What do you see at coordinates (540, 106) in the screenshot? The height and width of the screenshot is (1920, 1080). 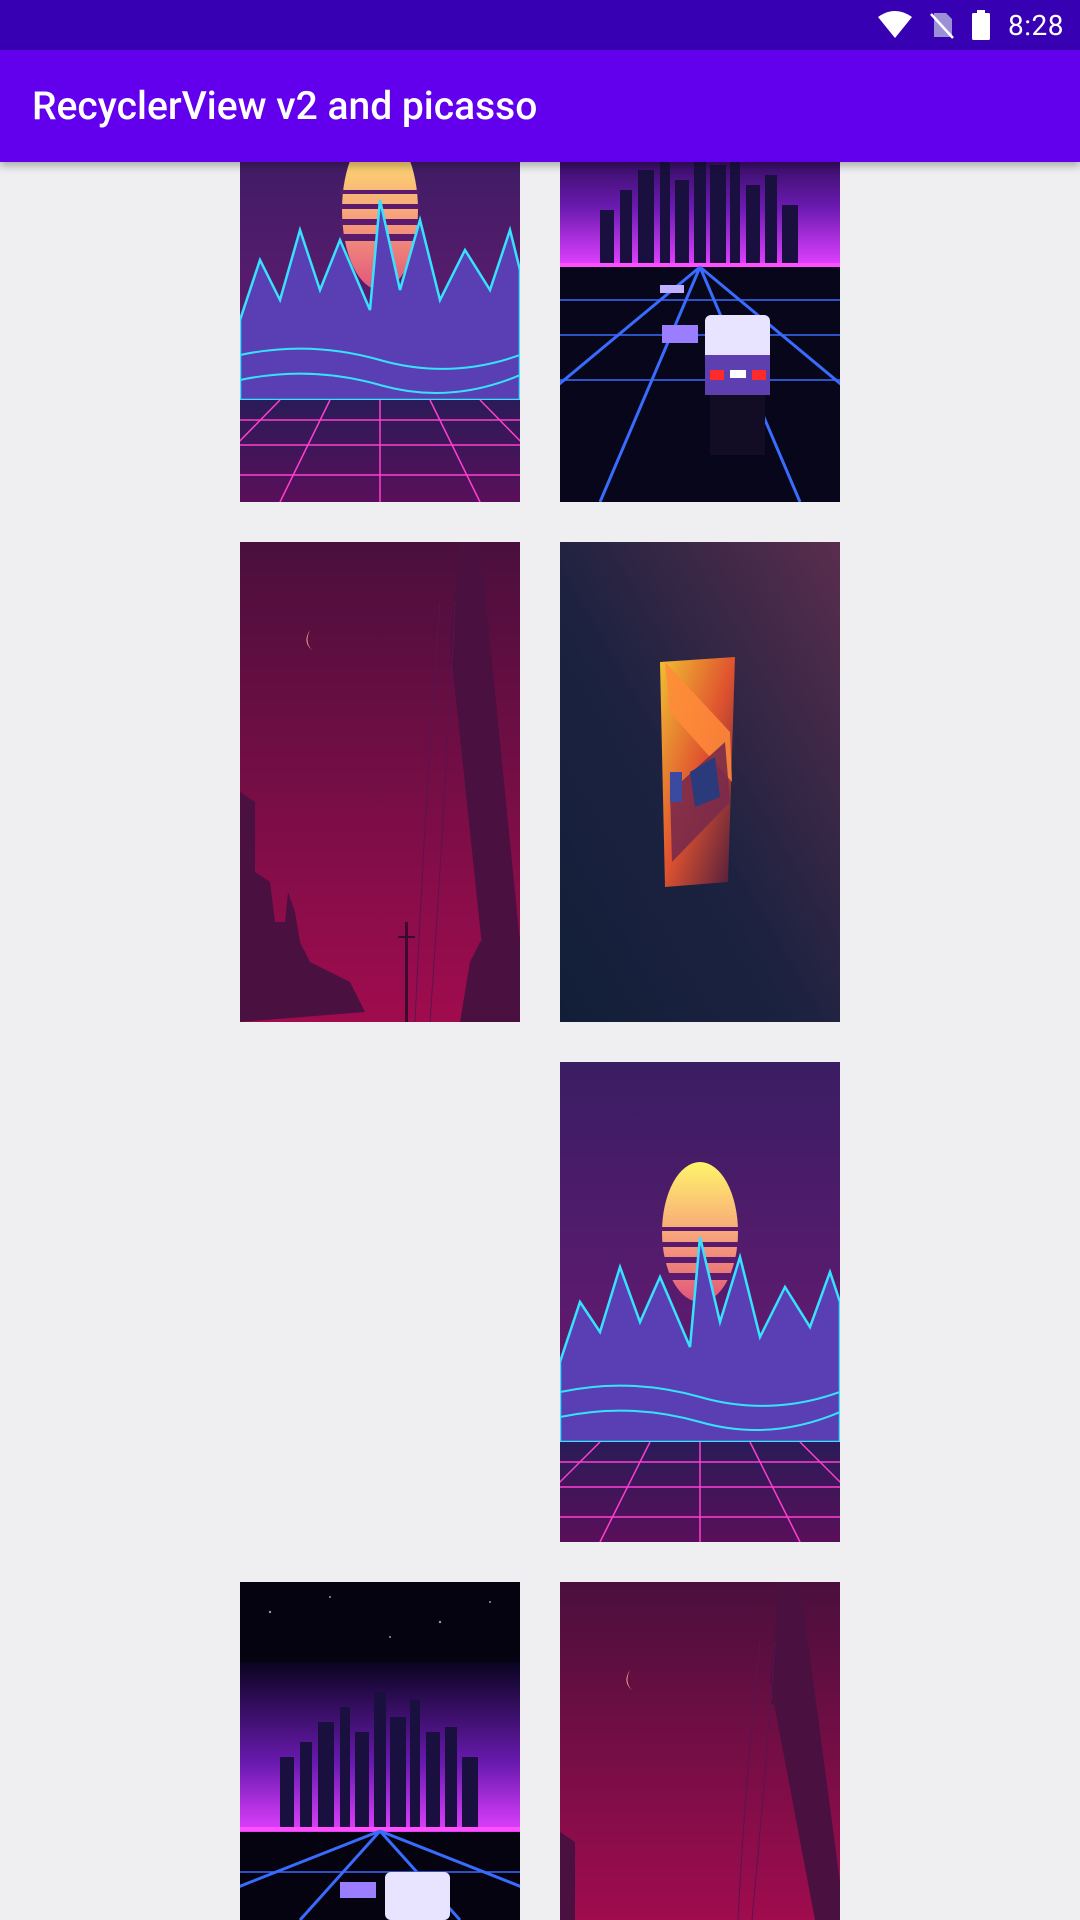 I see `app-bar: RecyclerView v2 and picasso` at bounding box center [540, 106].